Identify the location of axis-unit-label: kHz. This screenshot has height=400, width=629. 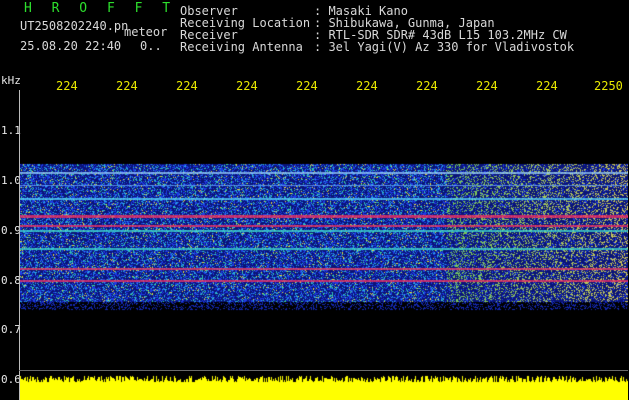
(11, 80).